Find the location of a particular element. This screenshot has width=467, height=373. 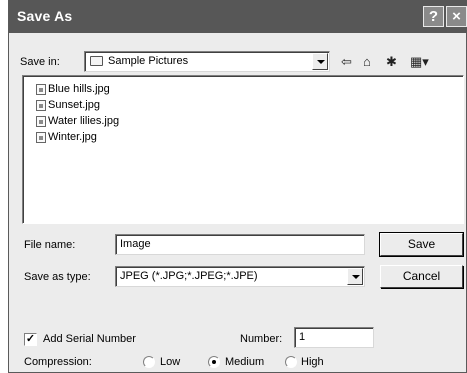

file-name-label: File name: is located at coordinates (50, 245).